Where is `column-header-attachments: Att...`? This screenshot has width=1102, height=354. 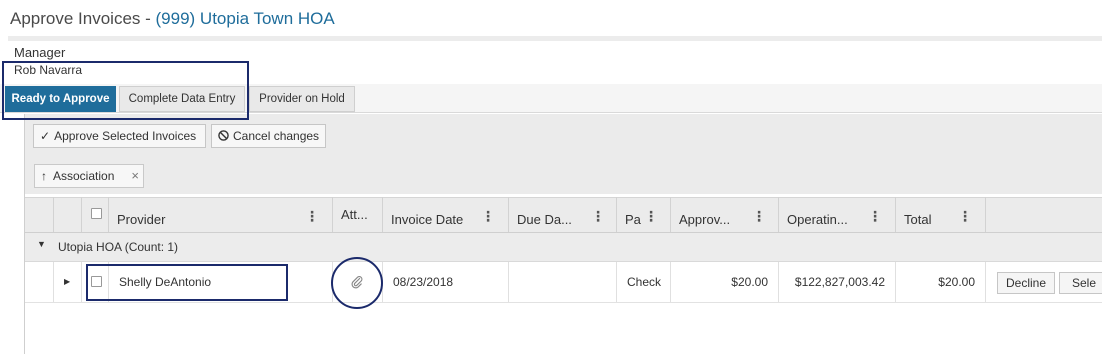 column-header-attachments: Att... is located at coordinates (357, 214).